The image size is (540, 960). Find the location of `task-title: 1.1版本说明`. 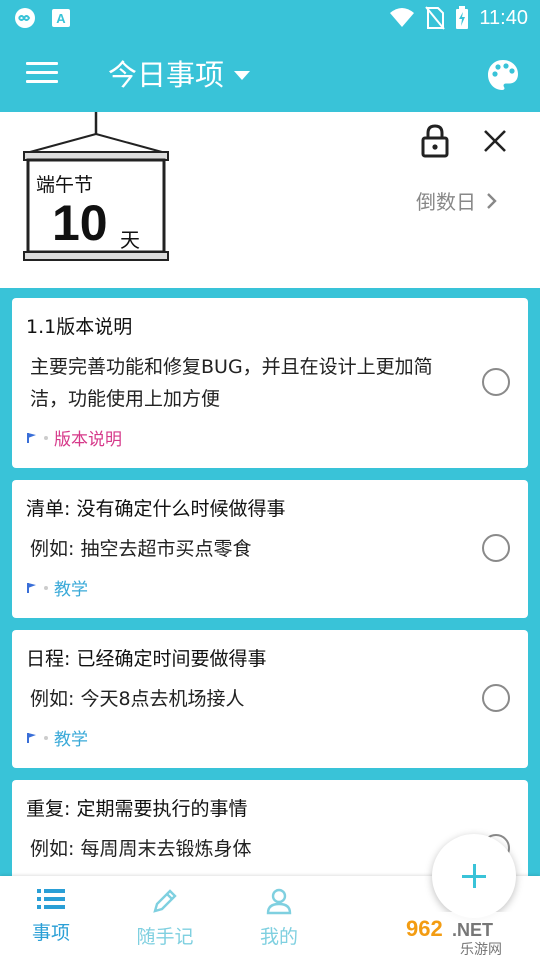

task-title: 1.1版本说明 is located at coordinates (79, 327).